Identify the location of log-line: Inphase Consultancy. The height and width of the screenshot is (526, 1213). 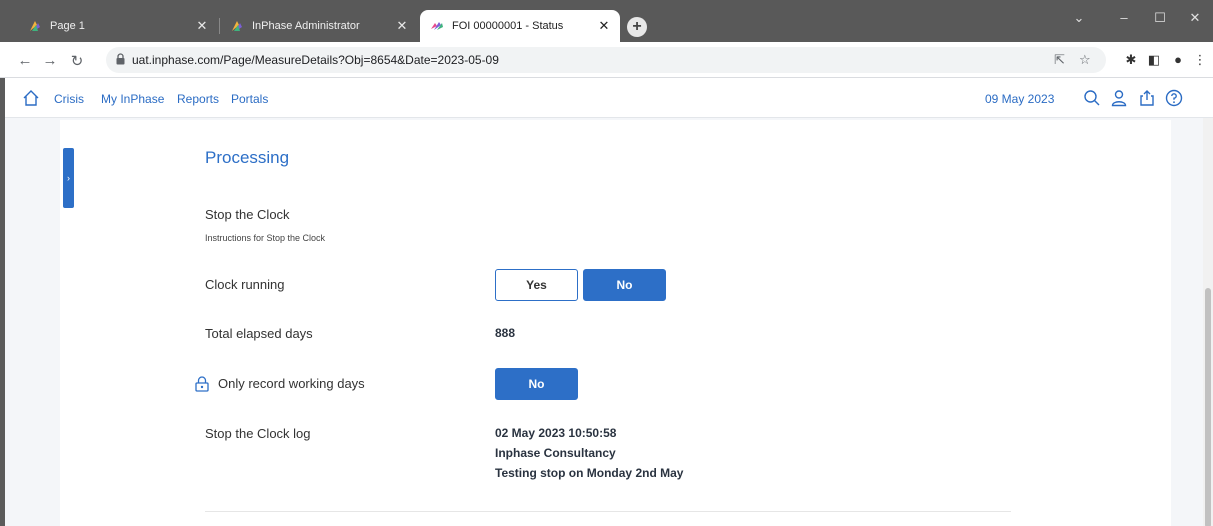
(555, 453).